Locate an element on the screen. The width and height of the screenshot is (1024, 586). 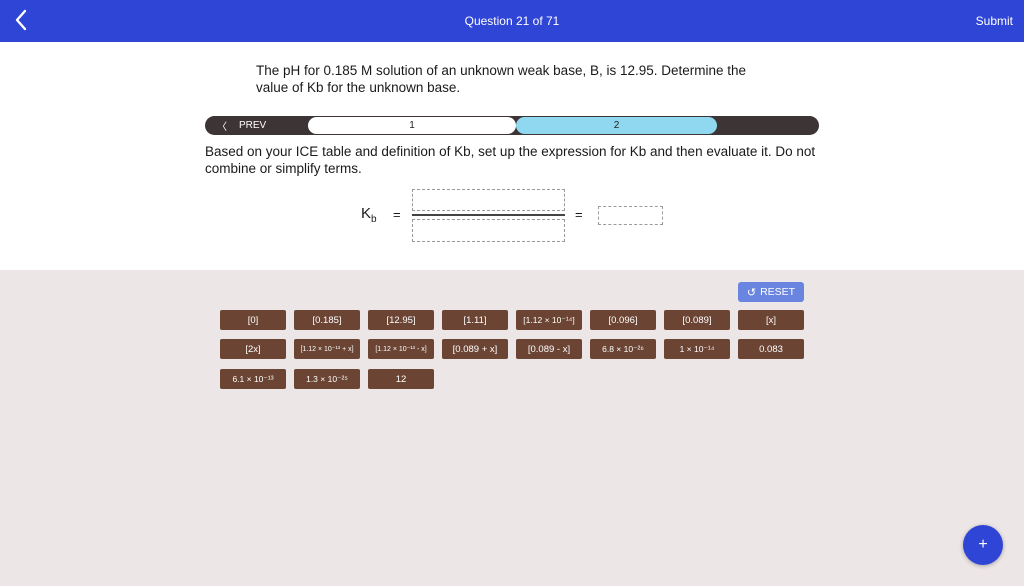
answer-tile: [0.089 - x] is located at coordinates (549, 349).